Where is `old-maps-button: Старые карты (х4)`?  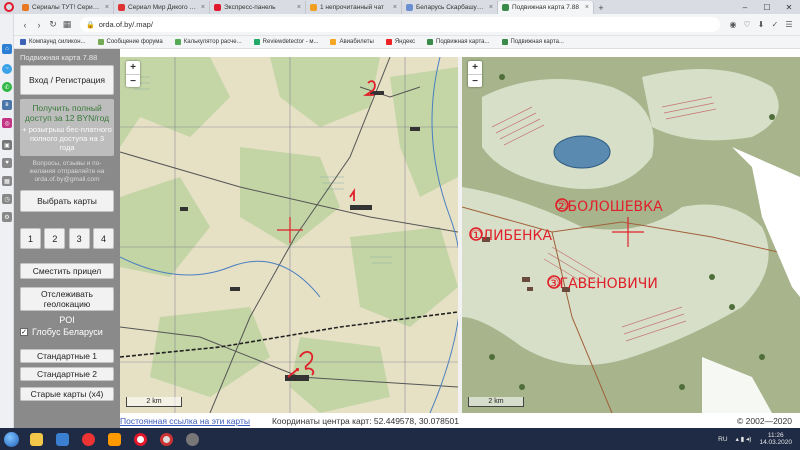
old-maps-button: Старые карты (х4) is located at coordinates (67, 394).